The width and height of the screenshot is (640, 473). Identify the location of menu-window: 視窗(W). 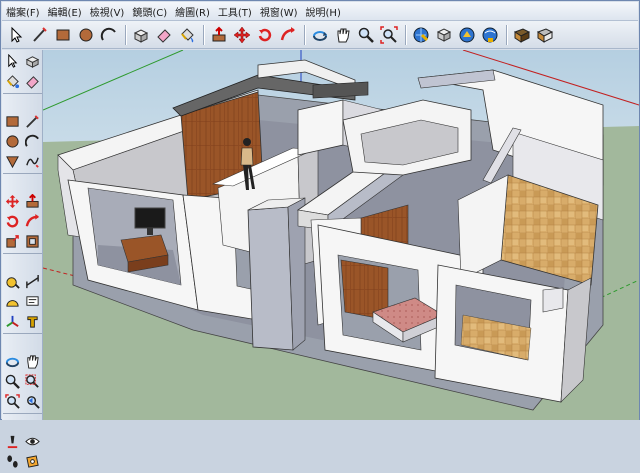
(279, 11).